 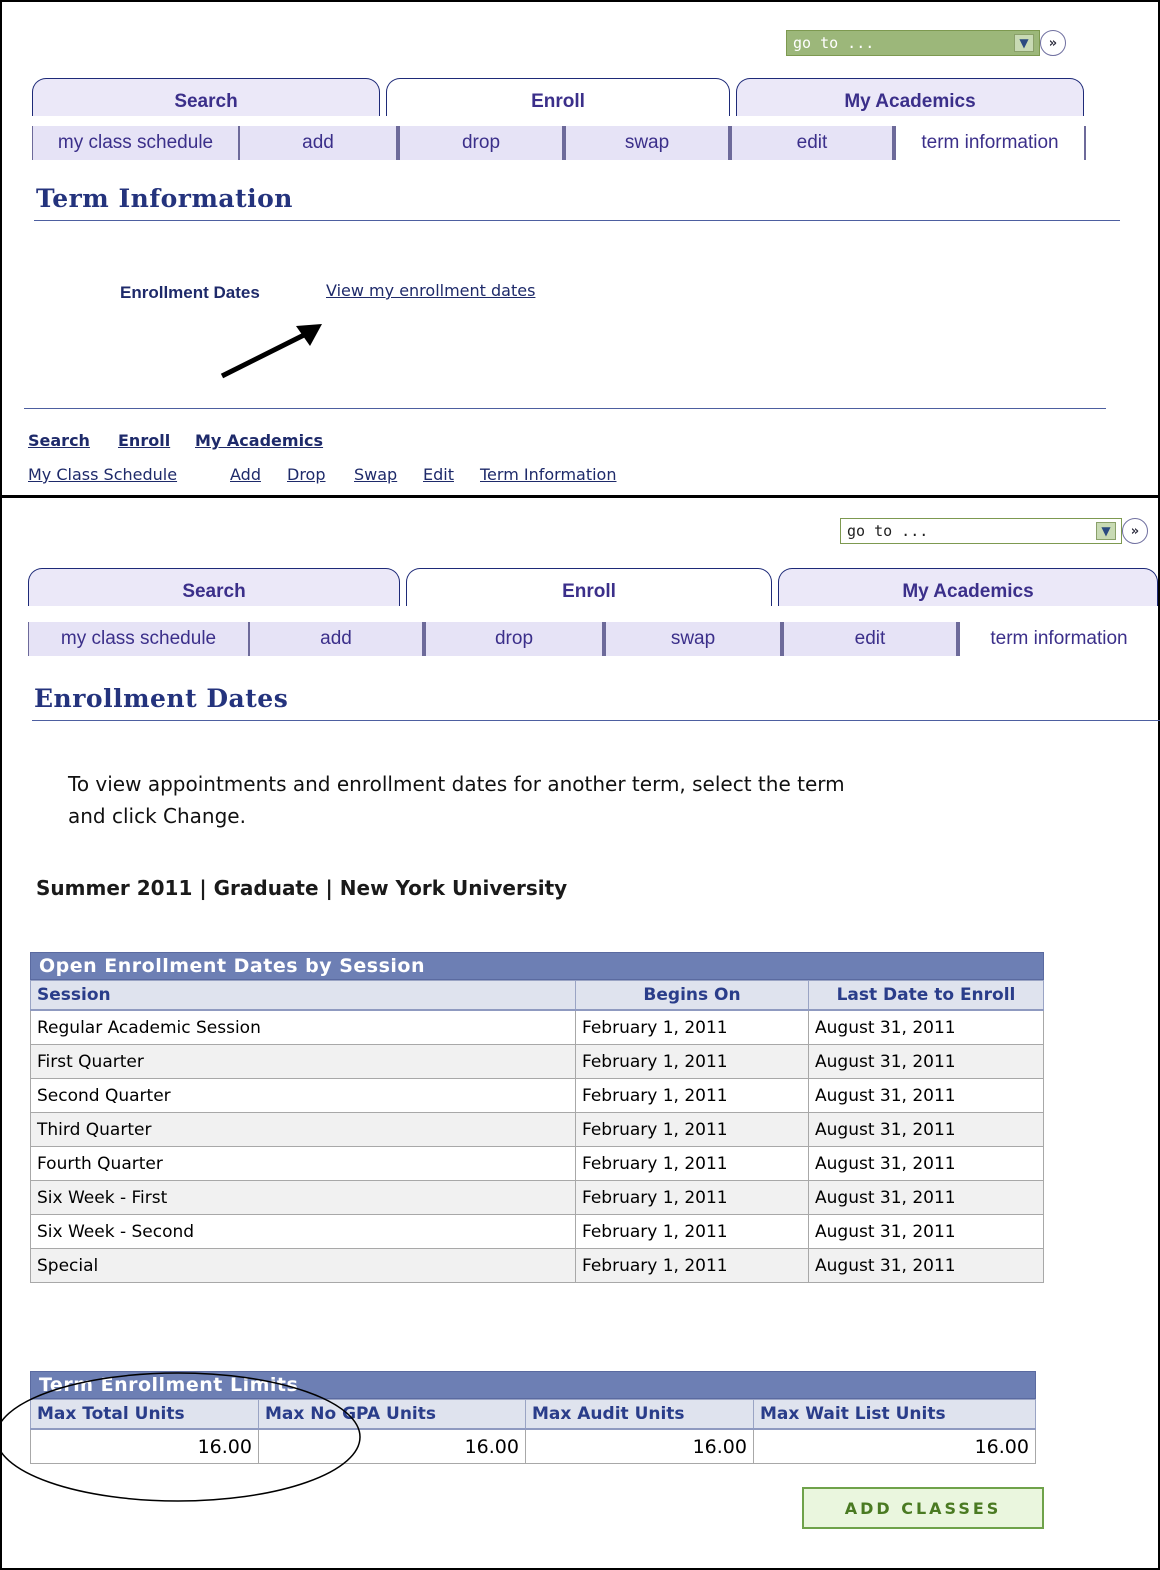 What do you see at coordinates (303, 1265) in the screenshot?
I see `session-name-cell: Special` at bounding box center [303, 1265].